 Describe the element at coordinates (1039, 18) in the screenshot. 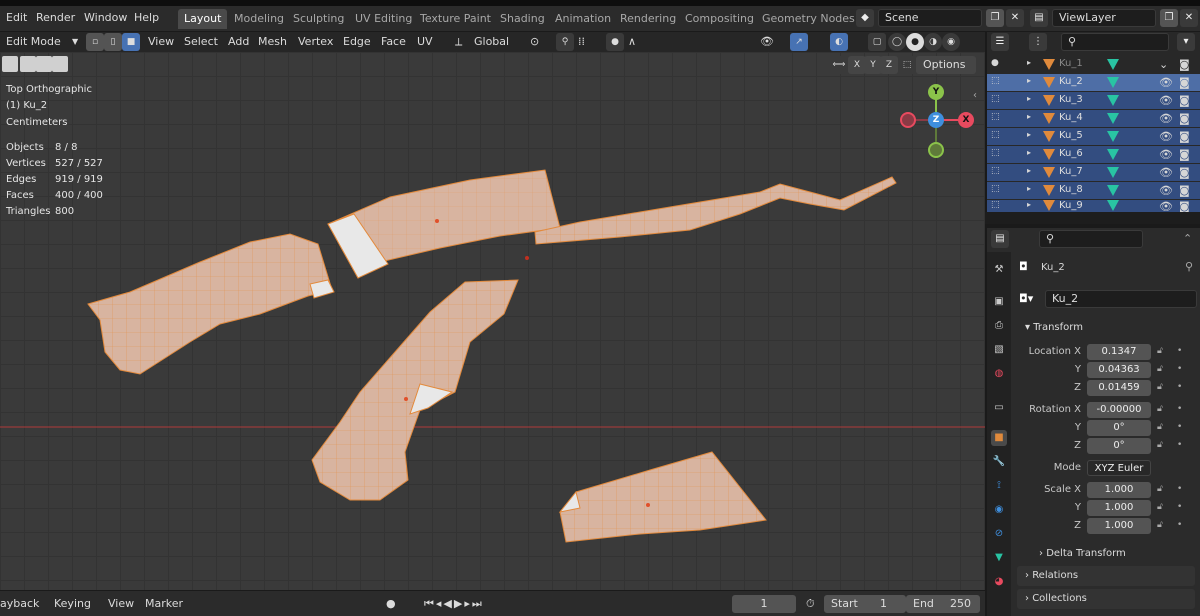

I see `view-layer-icon: ▤` at that location.